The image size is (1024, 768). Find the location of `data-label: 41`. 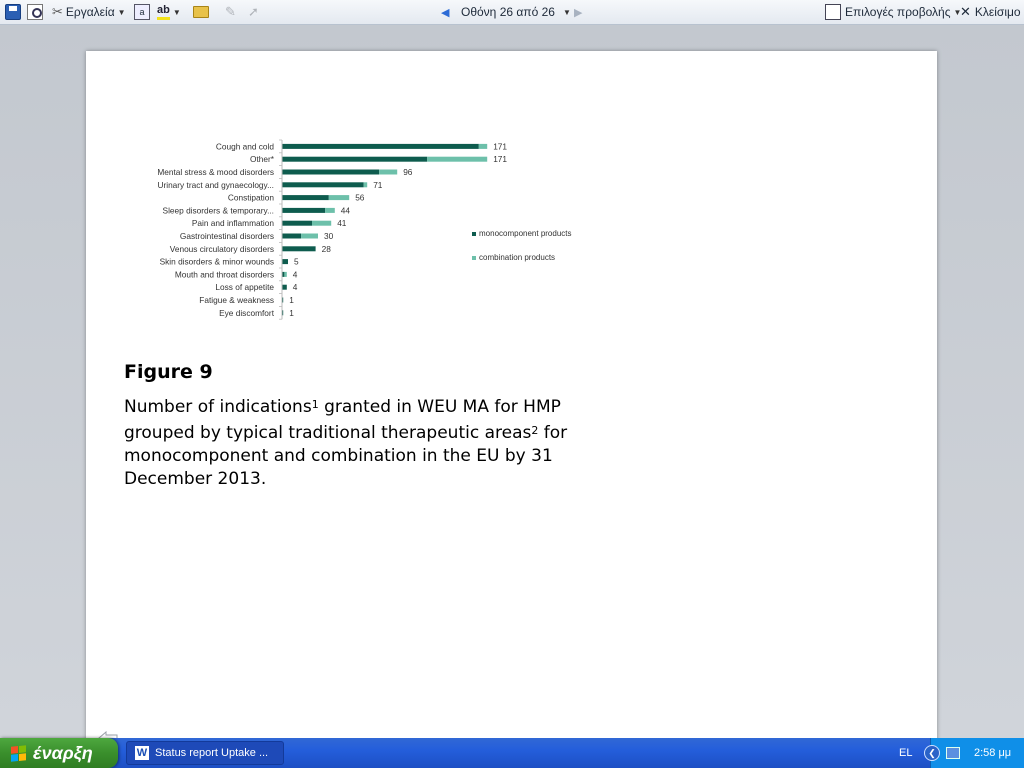

data-label: 41 is located at coordinates (342, 223).